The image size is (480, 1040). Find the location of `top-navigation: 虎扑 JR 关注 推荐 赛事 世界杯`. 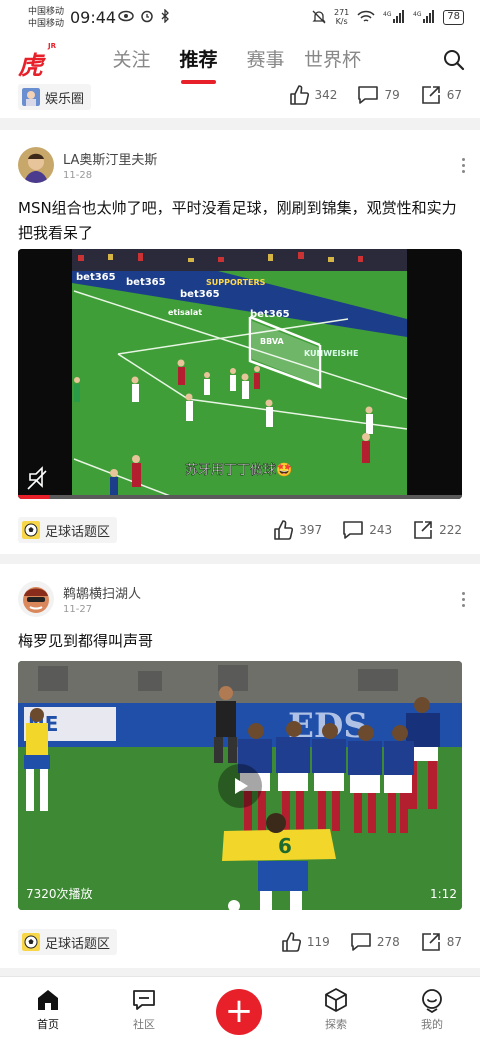

top-navigation: 虎扑 JR 关注 推荐 赛事 世界杯 is located at coordinates (240, 76).